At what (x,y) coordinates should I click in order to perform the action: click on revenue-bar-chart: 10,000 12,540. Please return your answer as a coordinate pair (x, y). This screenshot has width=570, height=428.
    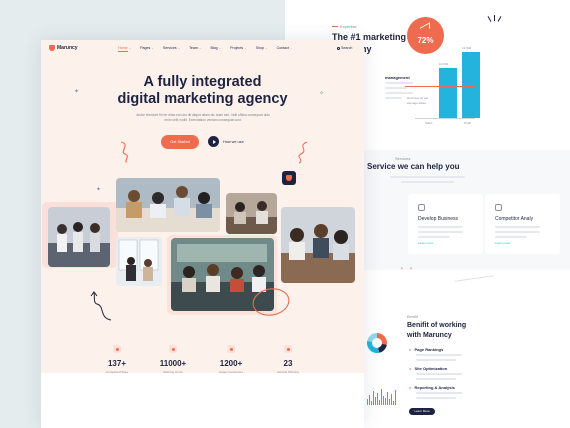
    Looking at the image, I should click on (447, 81).